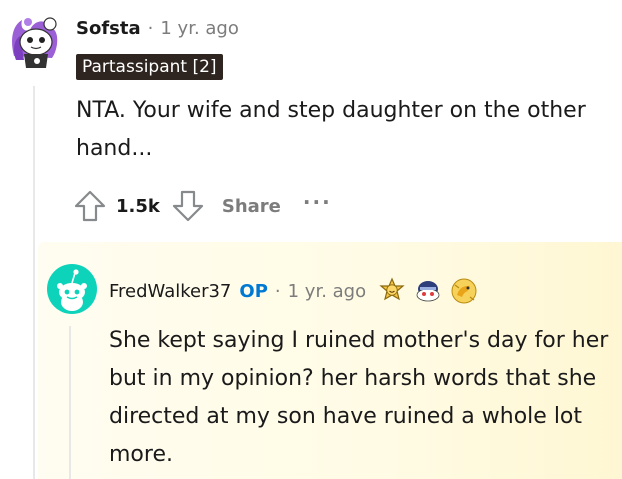  Describe the element at coordinates (188, 206) in the screenshot. I see `downvote-icon` at that location.